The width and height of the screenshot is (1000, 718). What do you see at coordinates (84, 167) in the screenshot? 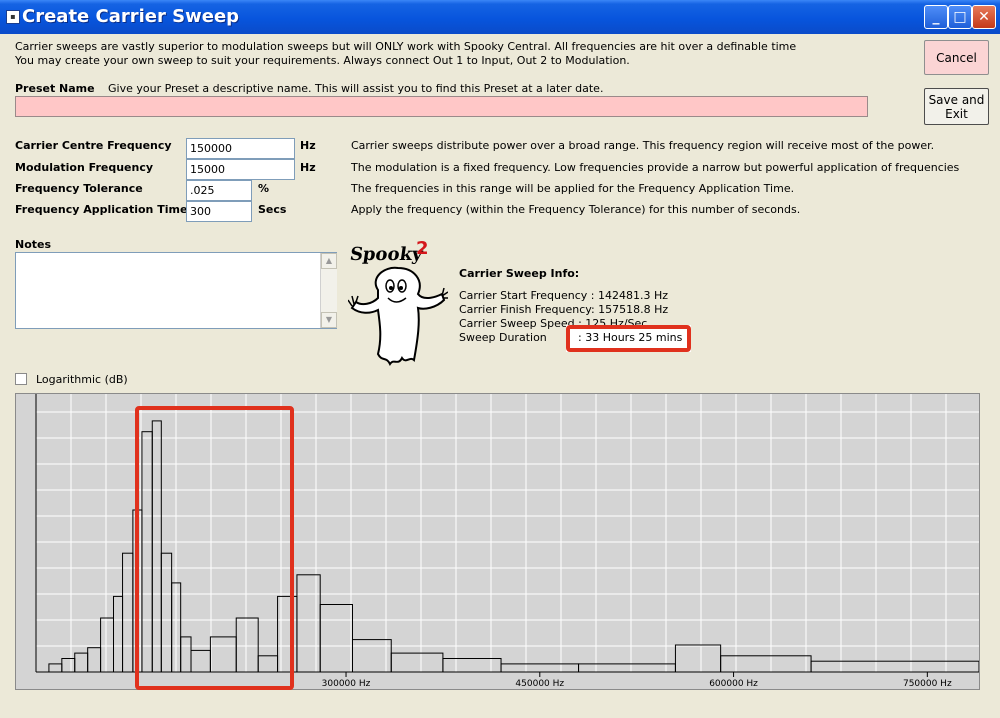
I see `modulation-frequency-label: Modulation Frequency` at bounding box center [84, 167].